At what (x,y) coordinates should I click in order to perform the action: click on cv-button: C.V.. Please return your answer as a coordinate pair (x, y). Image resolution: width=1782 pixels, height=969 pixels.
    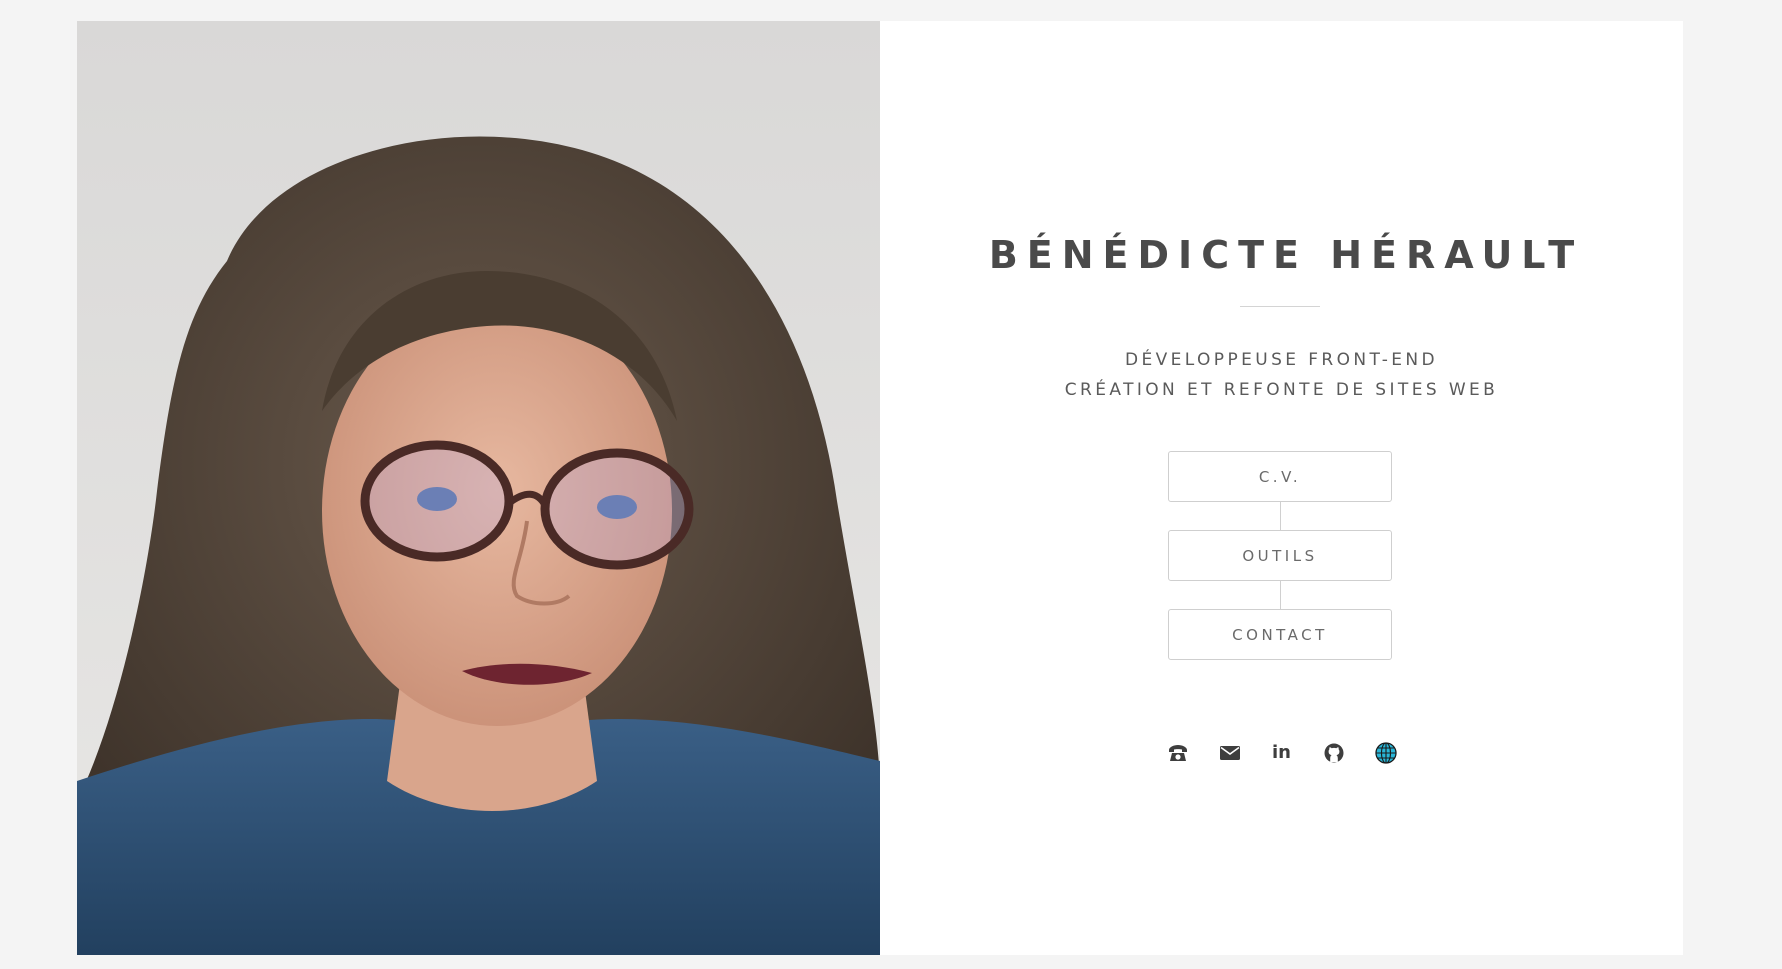
    Looking at the image, I should click on (1280, 476).